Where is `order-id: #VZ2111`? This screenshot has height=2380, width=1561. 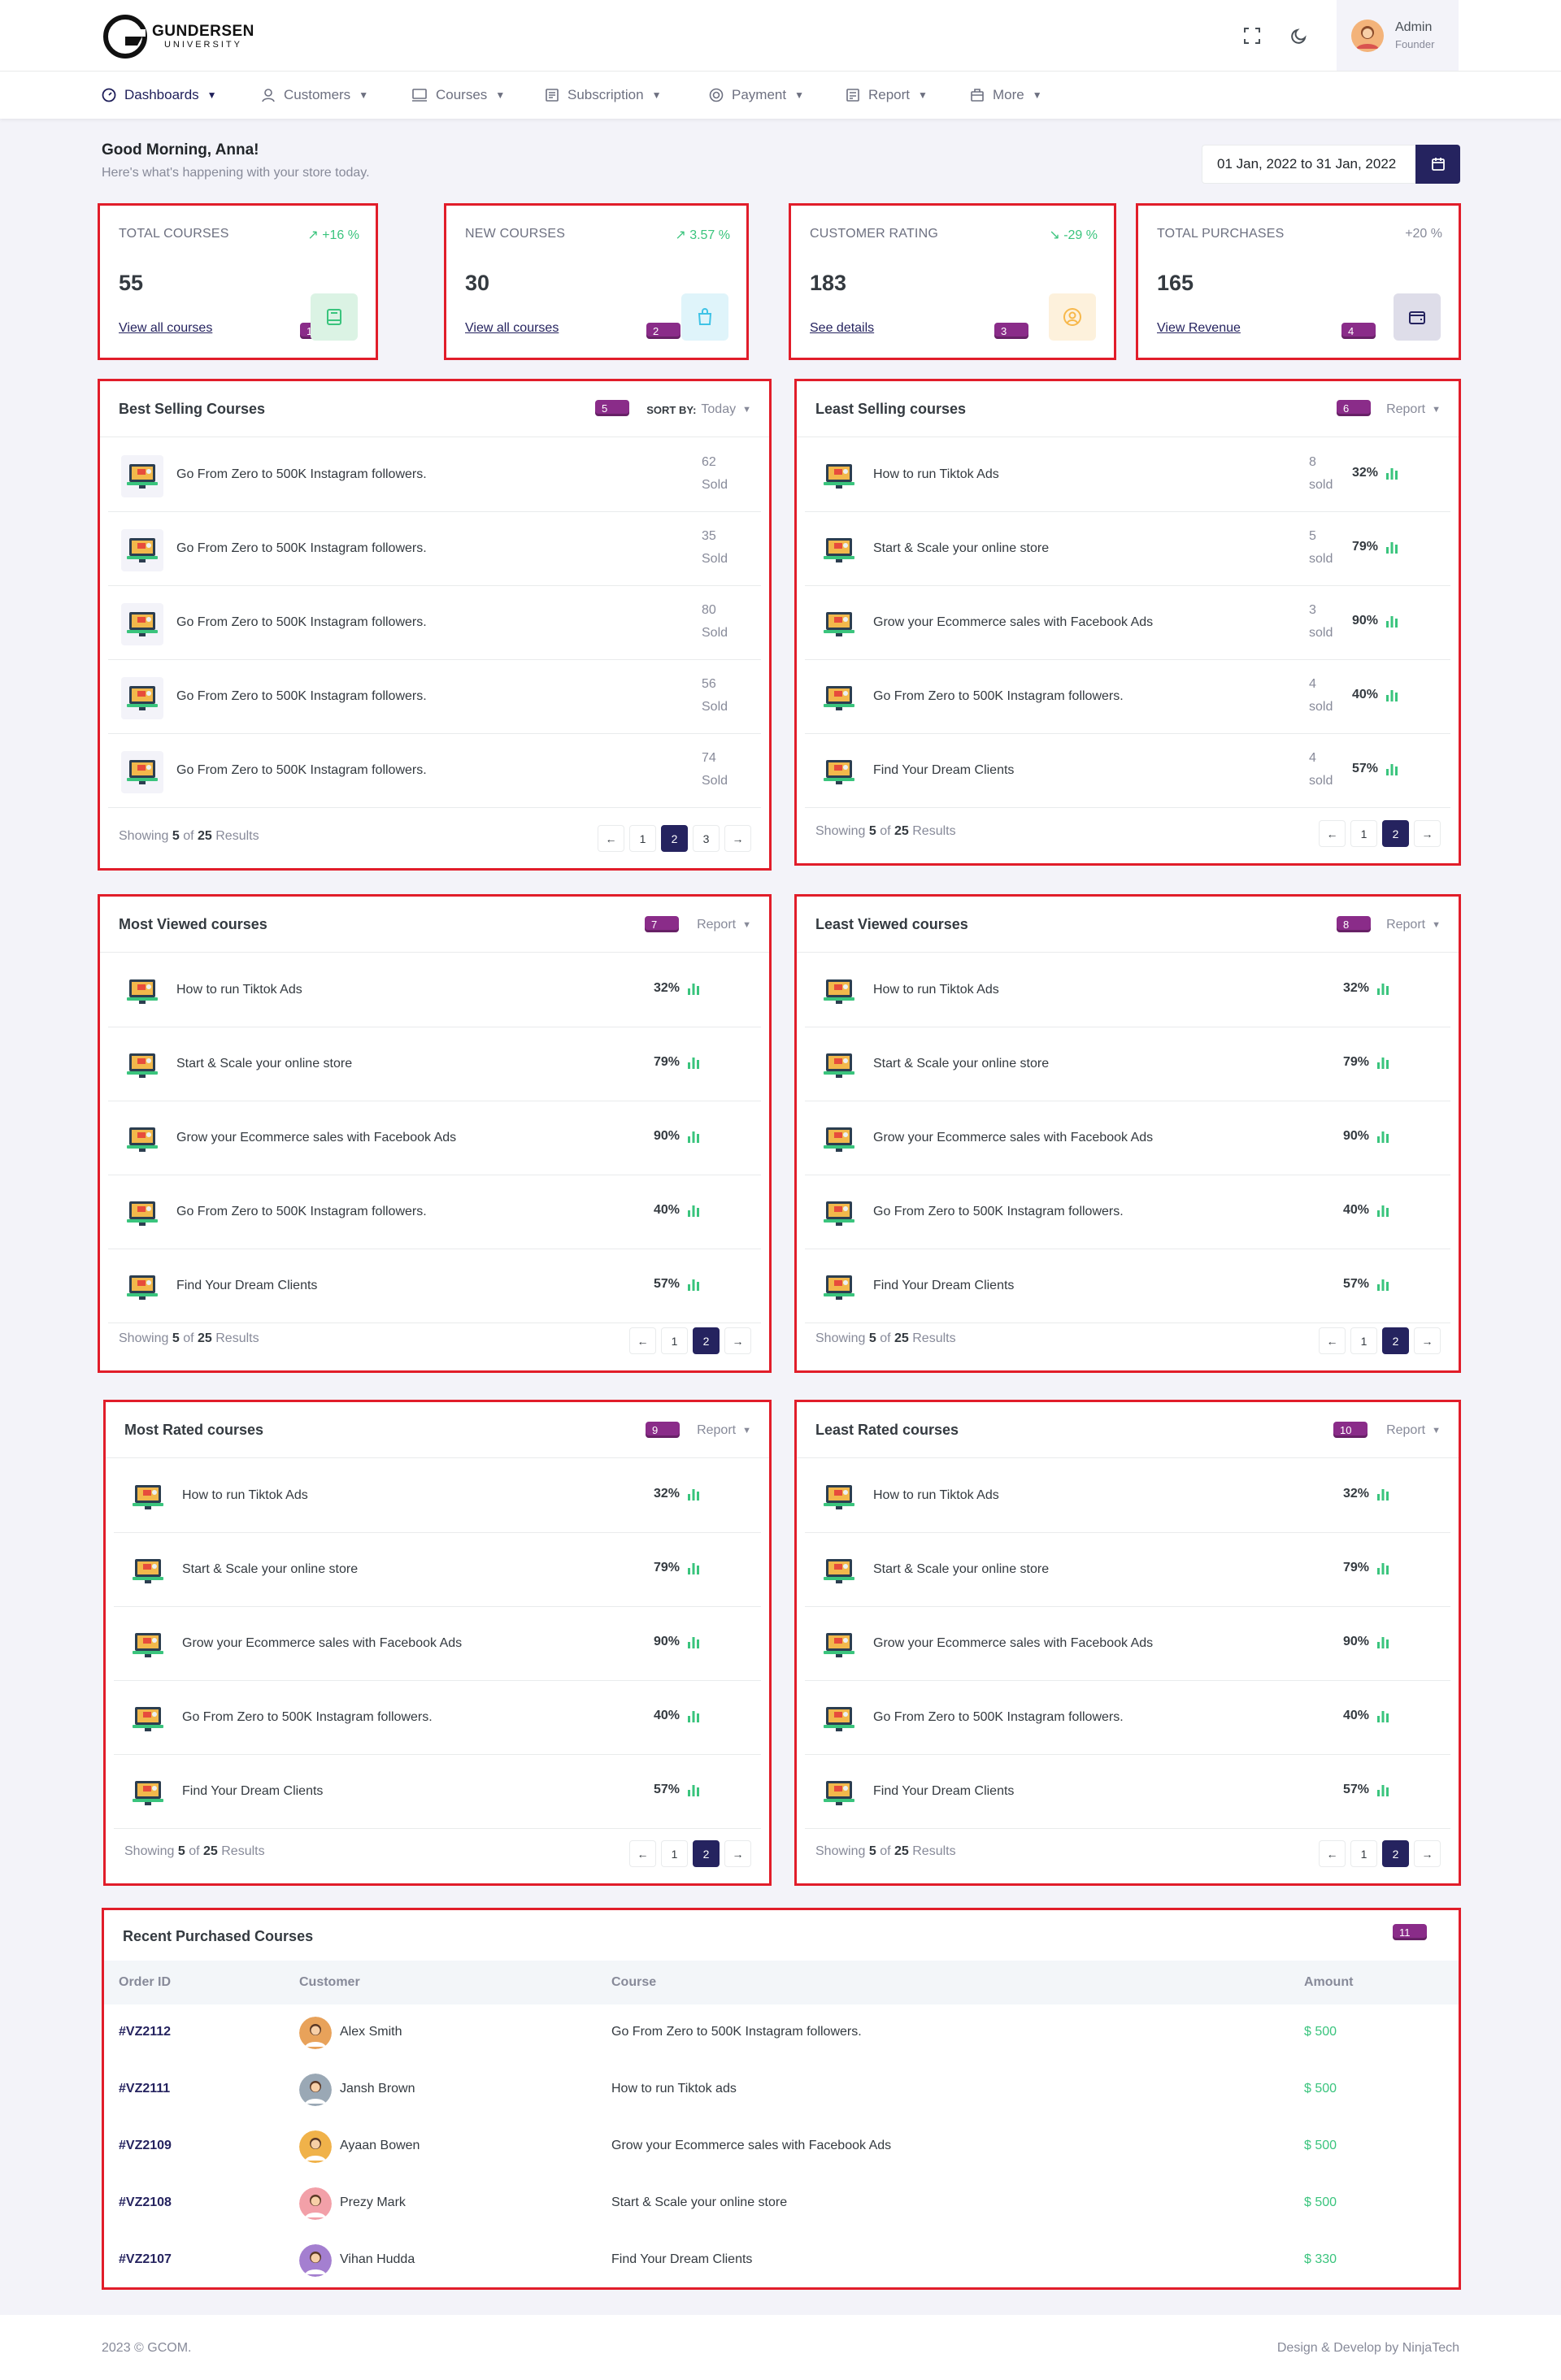
order-id: #VZ2111 is located at coordinates (144, 2089).